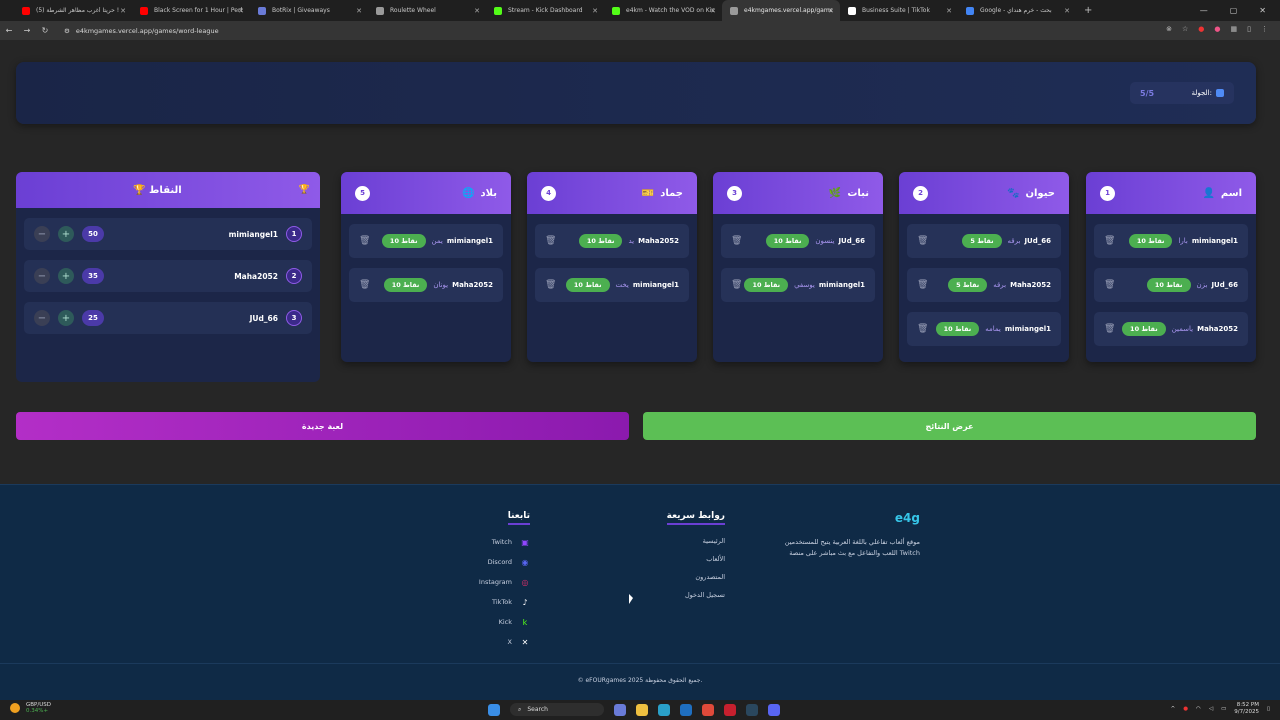 Image resolution: width=1280 pixels, height=720 pixels. Describe the element at coordinates (696, 541) in the screenshot. I see `footer-link: الرئيسية` at that location.